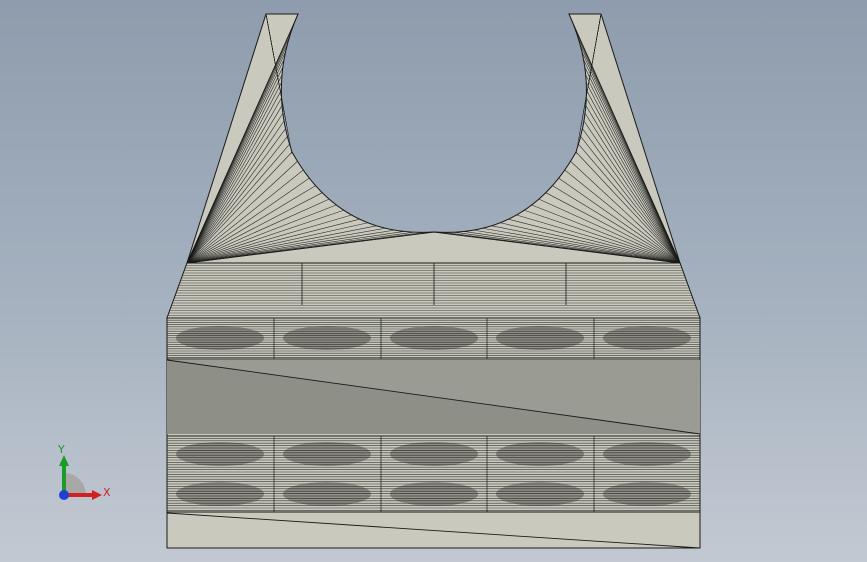 The width and height of the screenshot is (867, 562). Describe the element at coordinates (61, 449) in the screenshot. I see `y-axis-label: Y` at that location.